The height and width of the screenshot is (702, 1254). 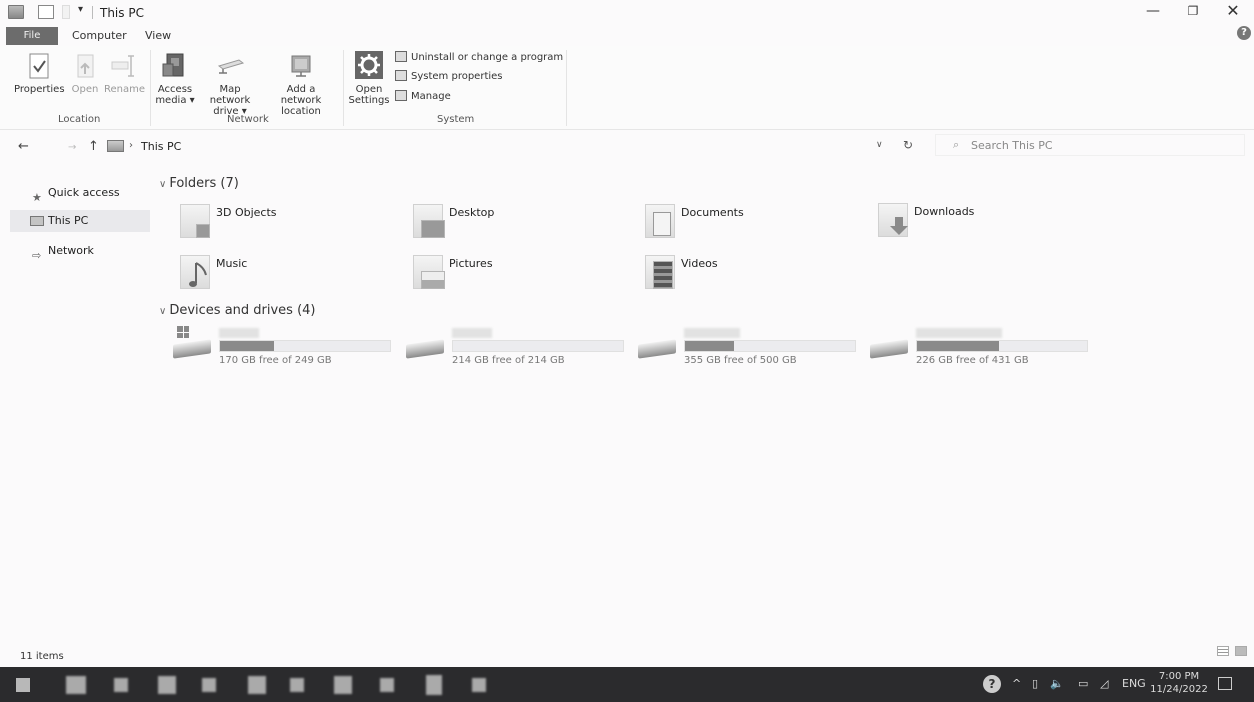 What do you see at coordinates (84, 192) in the screenshot?
I see `nav-quick-access-label: Quick access` at bounding box center [84, 192].